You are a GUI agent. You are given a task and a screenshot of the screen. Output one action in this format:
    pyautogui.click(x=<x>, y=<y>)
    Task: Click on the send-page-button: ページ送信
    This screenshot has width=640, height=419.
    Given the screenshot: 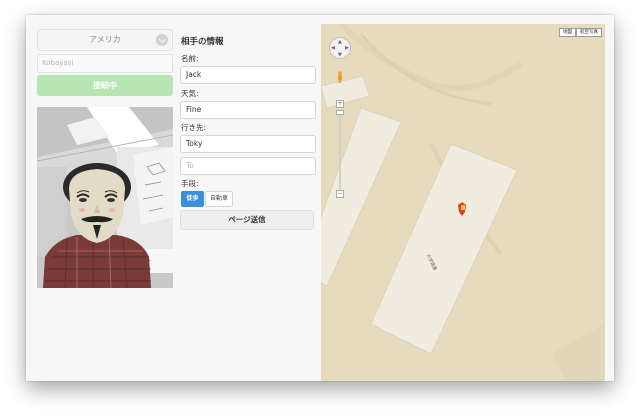 What is the action you would take?
    pyautogui.click(x=247, y=220)
    